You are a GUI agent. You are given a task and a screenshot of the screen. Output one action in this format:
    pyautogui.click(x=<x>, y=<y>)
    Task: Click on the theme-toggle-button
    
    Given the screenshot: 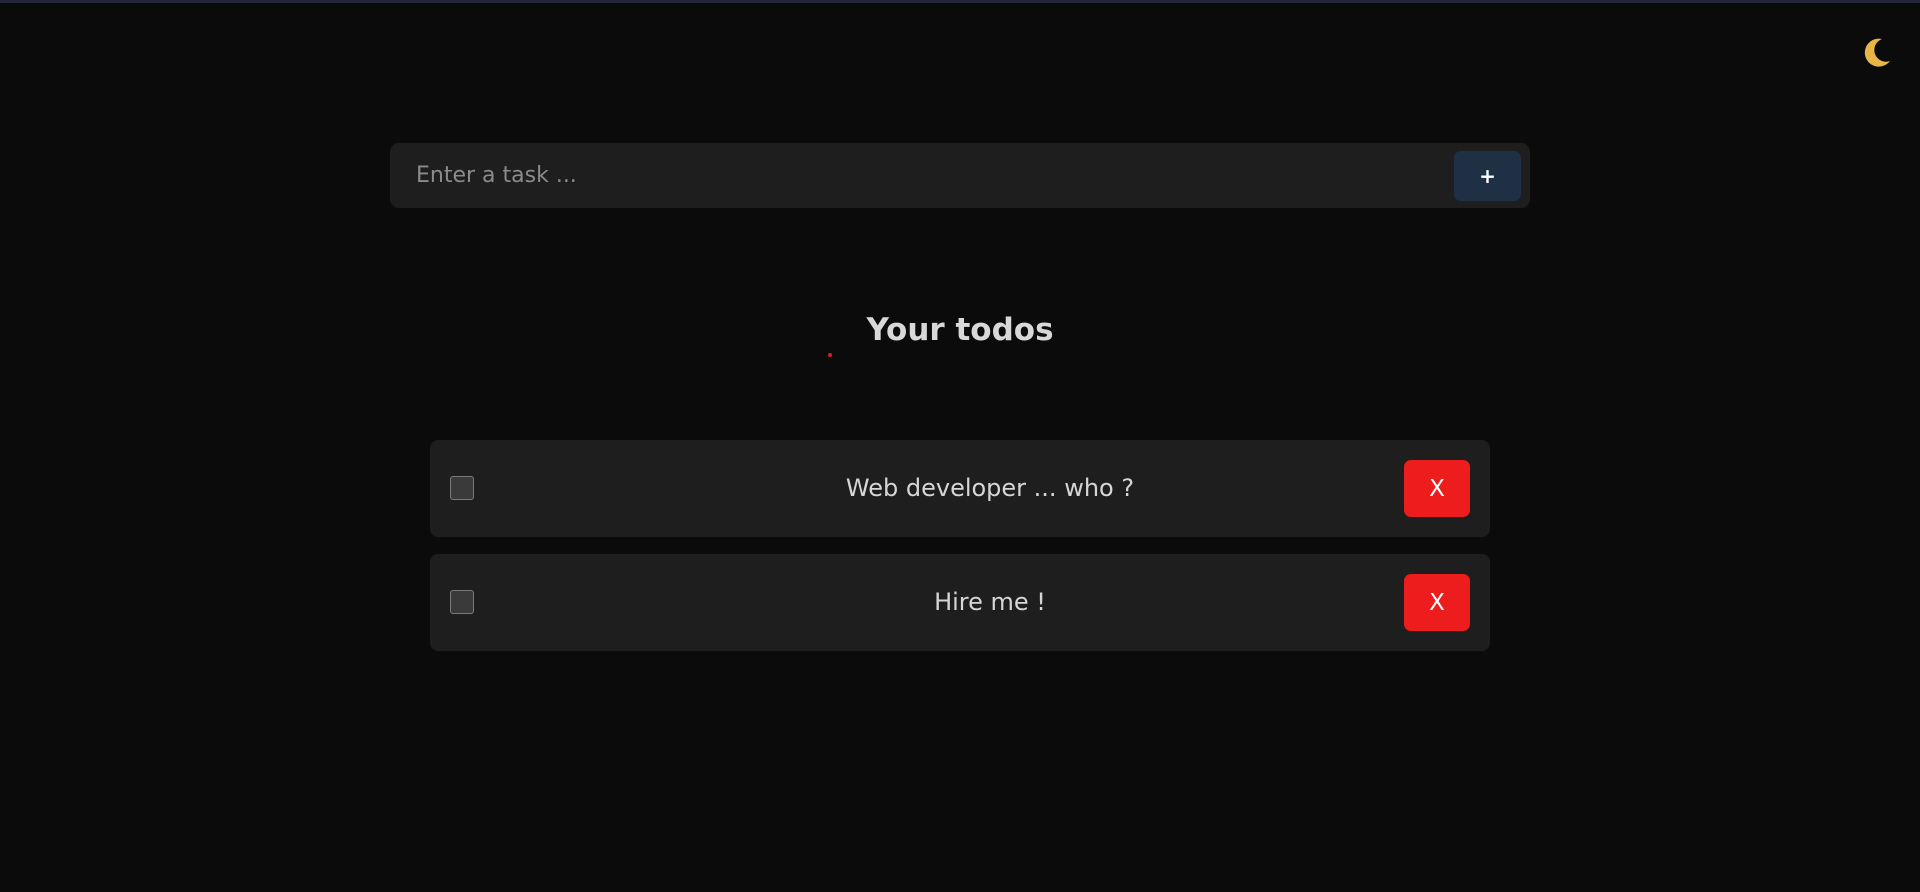 What is the action you would take?
    pyautogui.click(x=1876, y=54)
    